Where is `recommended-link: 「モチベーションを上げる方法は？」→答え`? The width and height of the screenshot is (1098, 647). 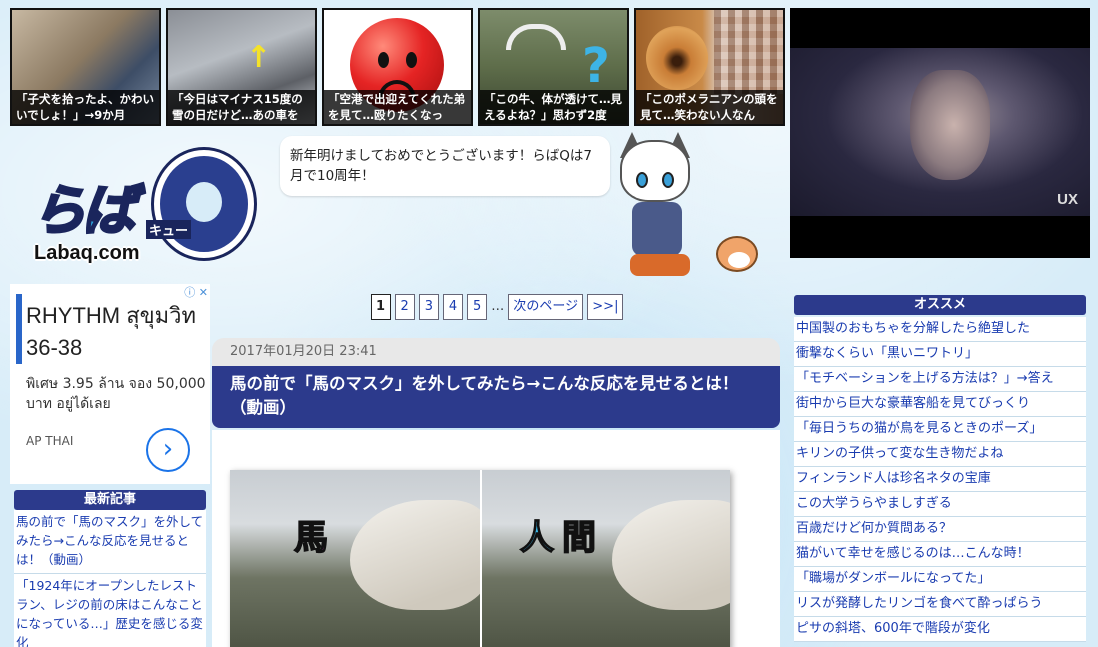
recommended-link: 「モチベーションを上げる方法は？」→答え is located at coordinates (940, 379).